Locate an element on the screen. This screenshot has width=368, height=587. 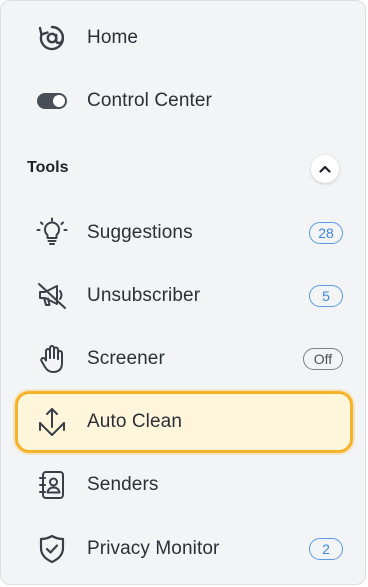
sidebar-item-senders: Senders is located at coordinates (184, 485).